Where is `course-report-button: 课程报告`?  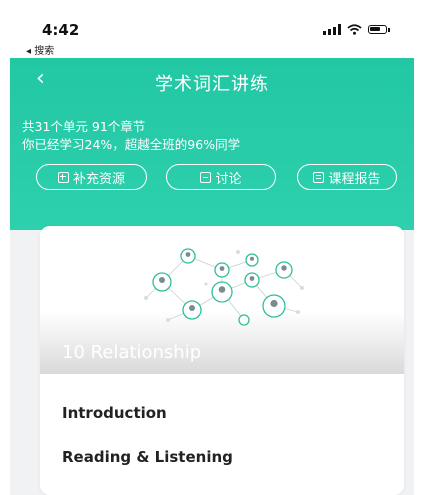
course-report-button: 课程报告 is located at coordinates (347, 177).